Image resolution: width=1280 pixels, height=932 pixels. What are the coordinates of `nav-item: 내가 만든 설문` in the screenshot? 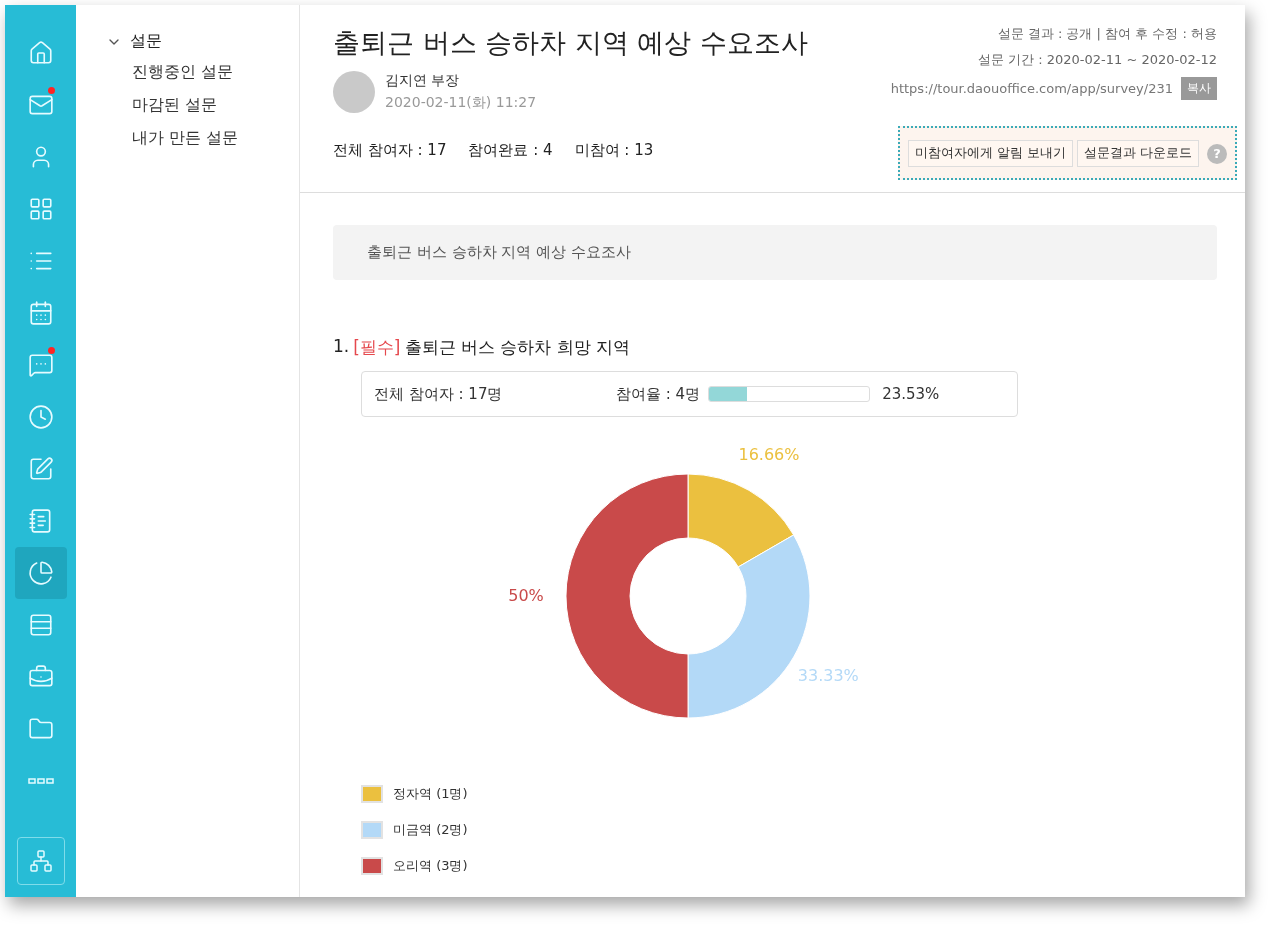 It's located at (215, 138).